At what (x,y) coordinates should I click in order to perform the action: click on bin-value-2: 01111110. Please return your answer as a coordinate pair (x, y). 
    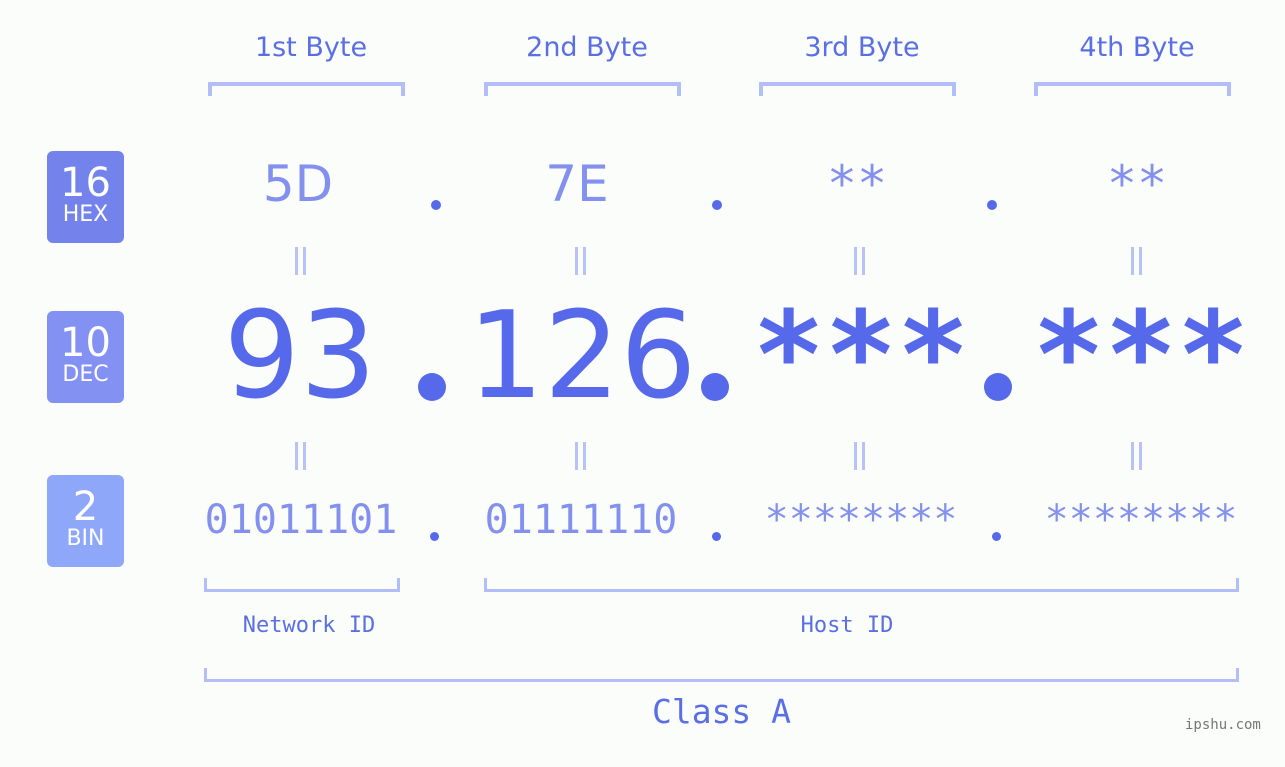
    Looking at the image, I should click on (581, 520).